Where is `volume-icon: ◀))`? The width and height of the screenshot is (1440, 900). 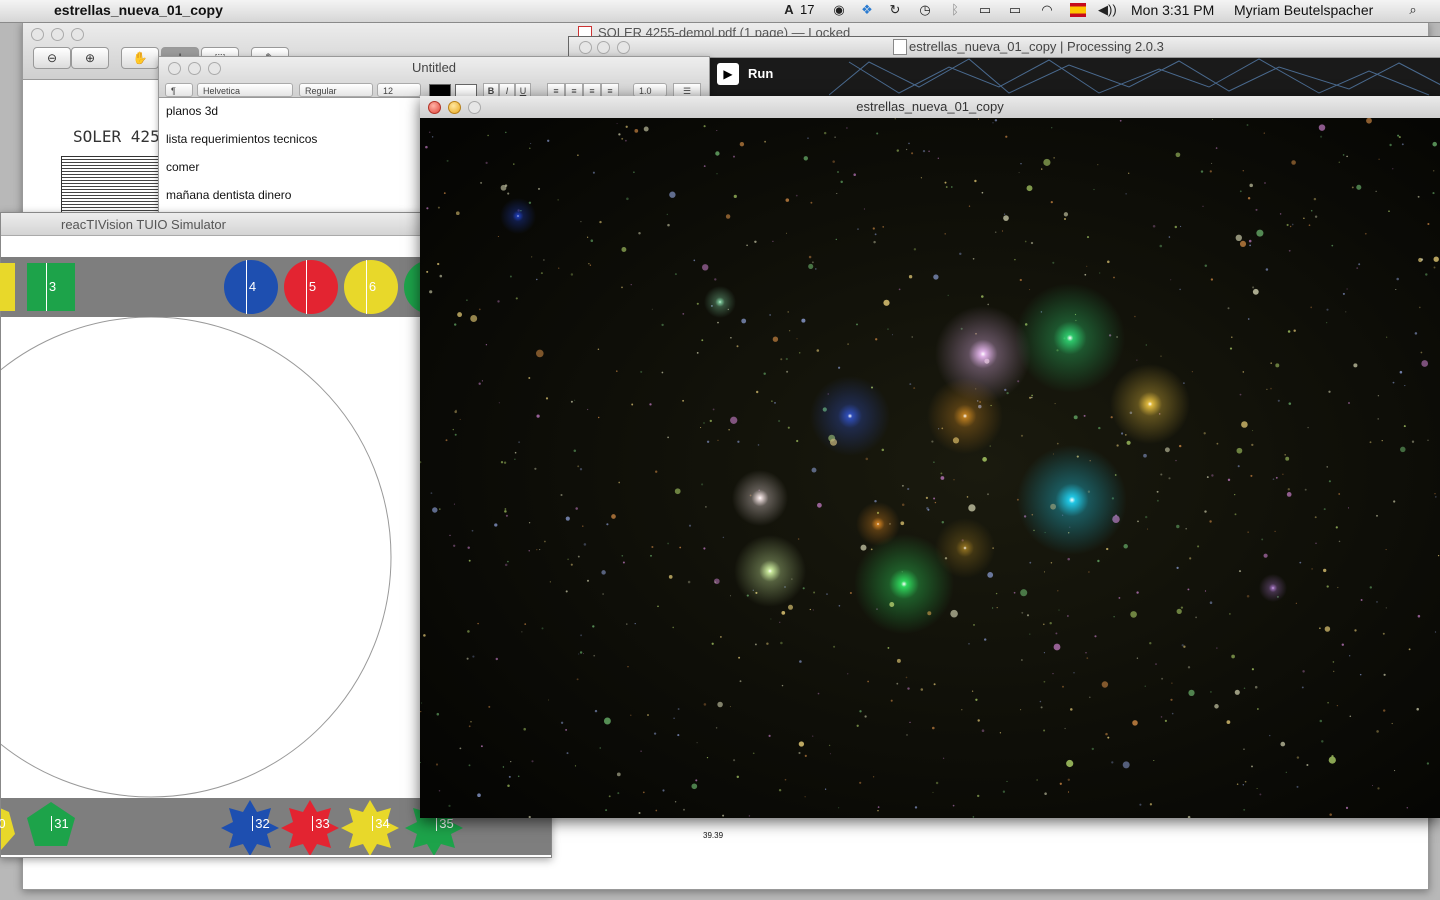
volume-icon: ◀)) is located at coordinates (1107, 10).